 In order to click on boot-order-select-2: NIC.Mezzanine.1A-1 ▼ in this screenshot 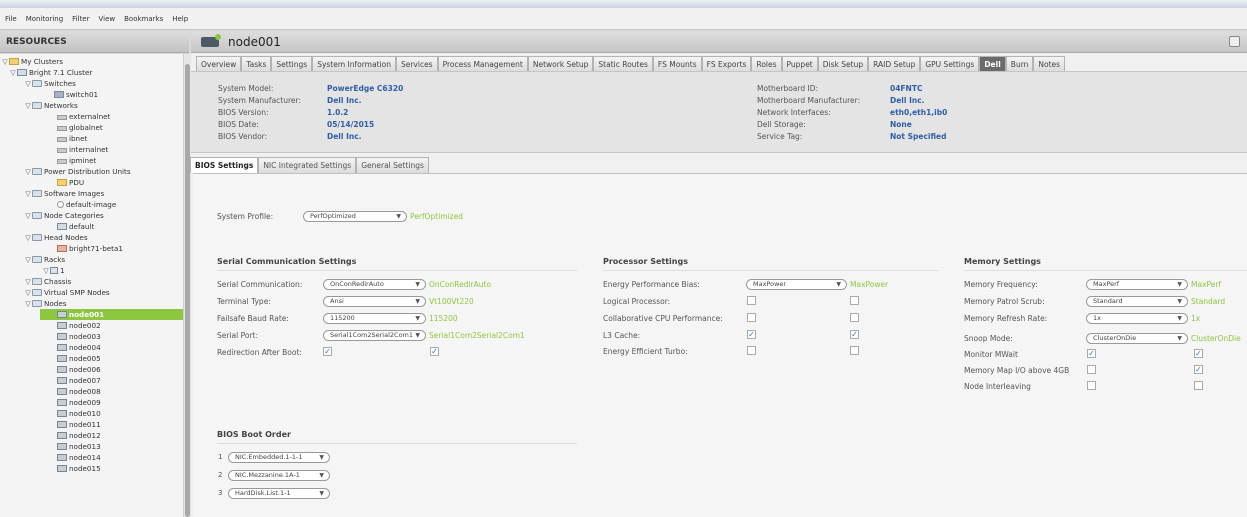, I will do `click(279, 475)`.